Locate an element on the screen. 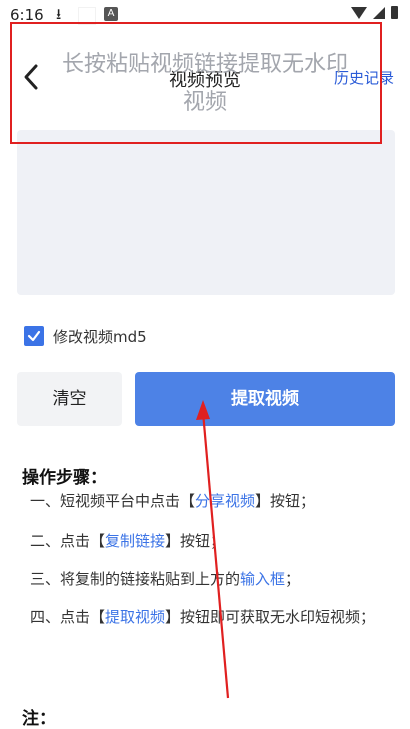 Image resolution: width=410 pixels, height=729 pixels. md5-label: 修改视频md5 is located at coordinates (100, 336).